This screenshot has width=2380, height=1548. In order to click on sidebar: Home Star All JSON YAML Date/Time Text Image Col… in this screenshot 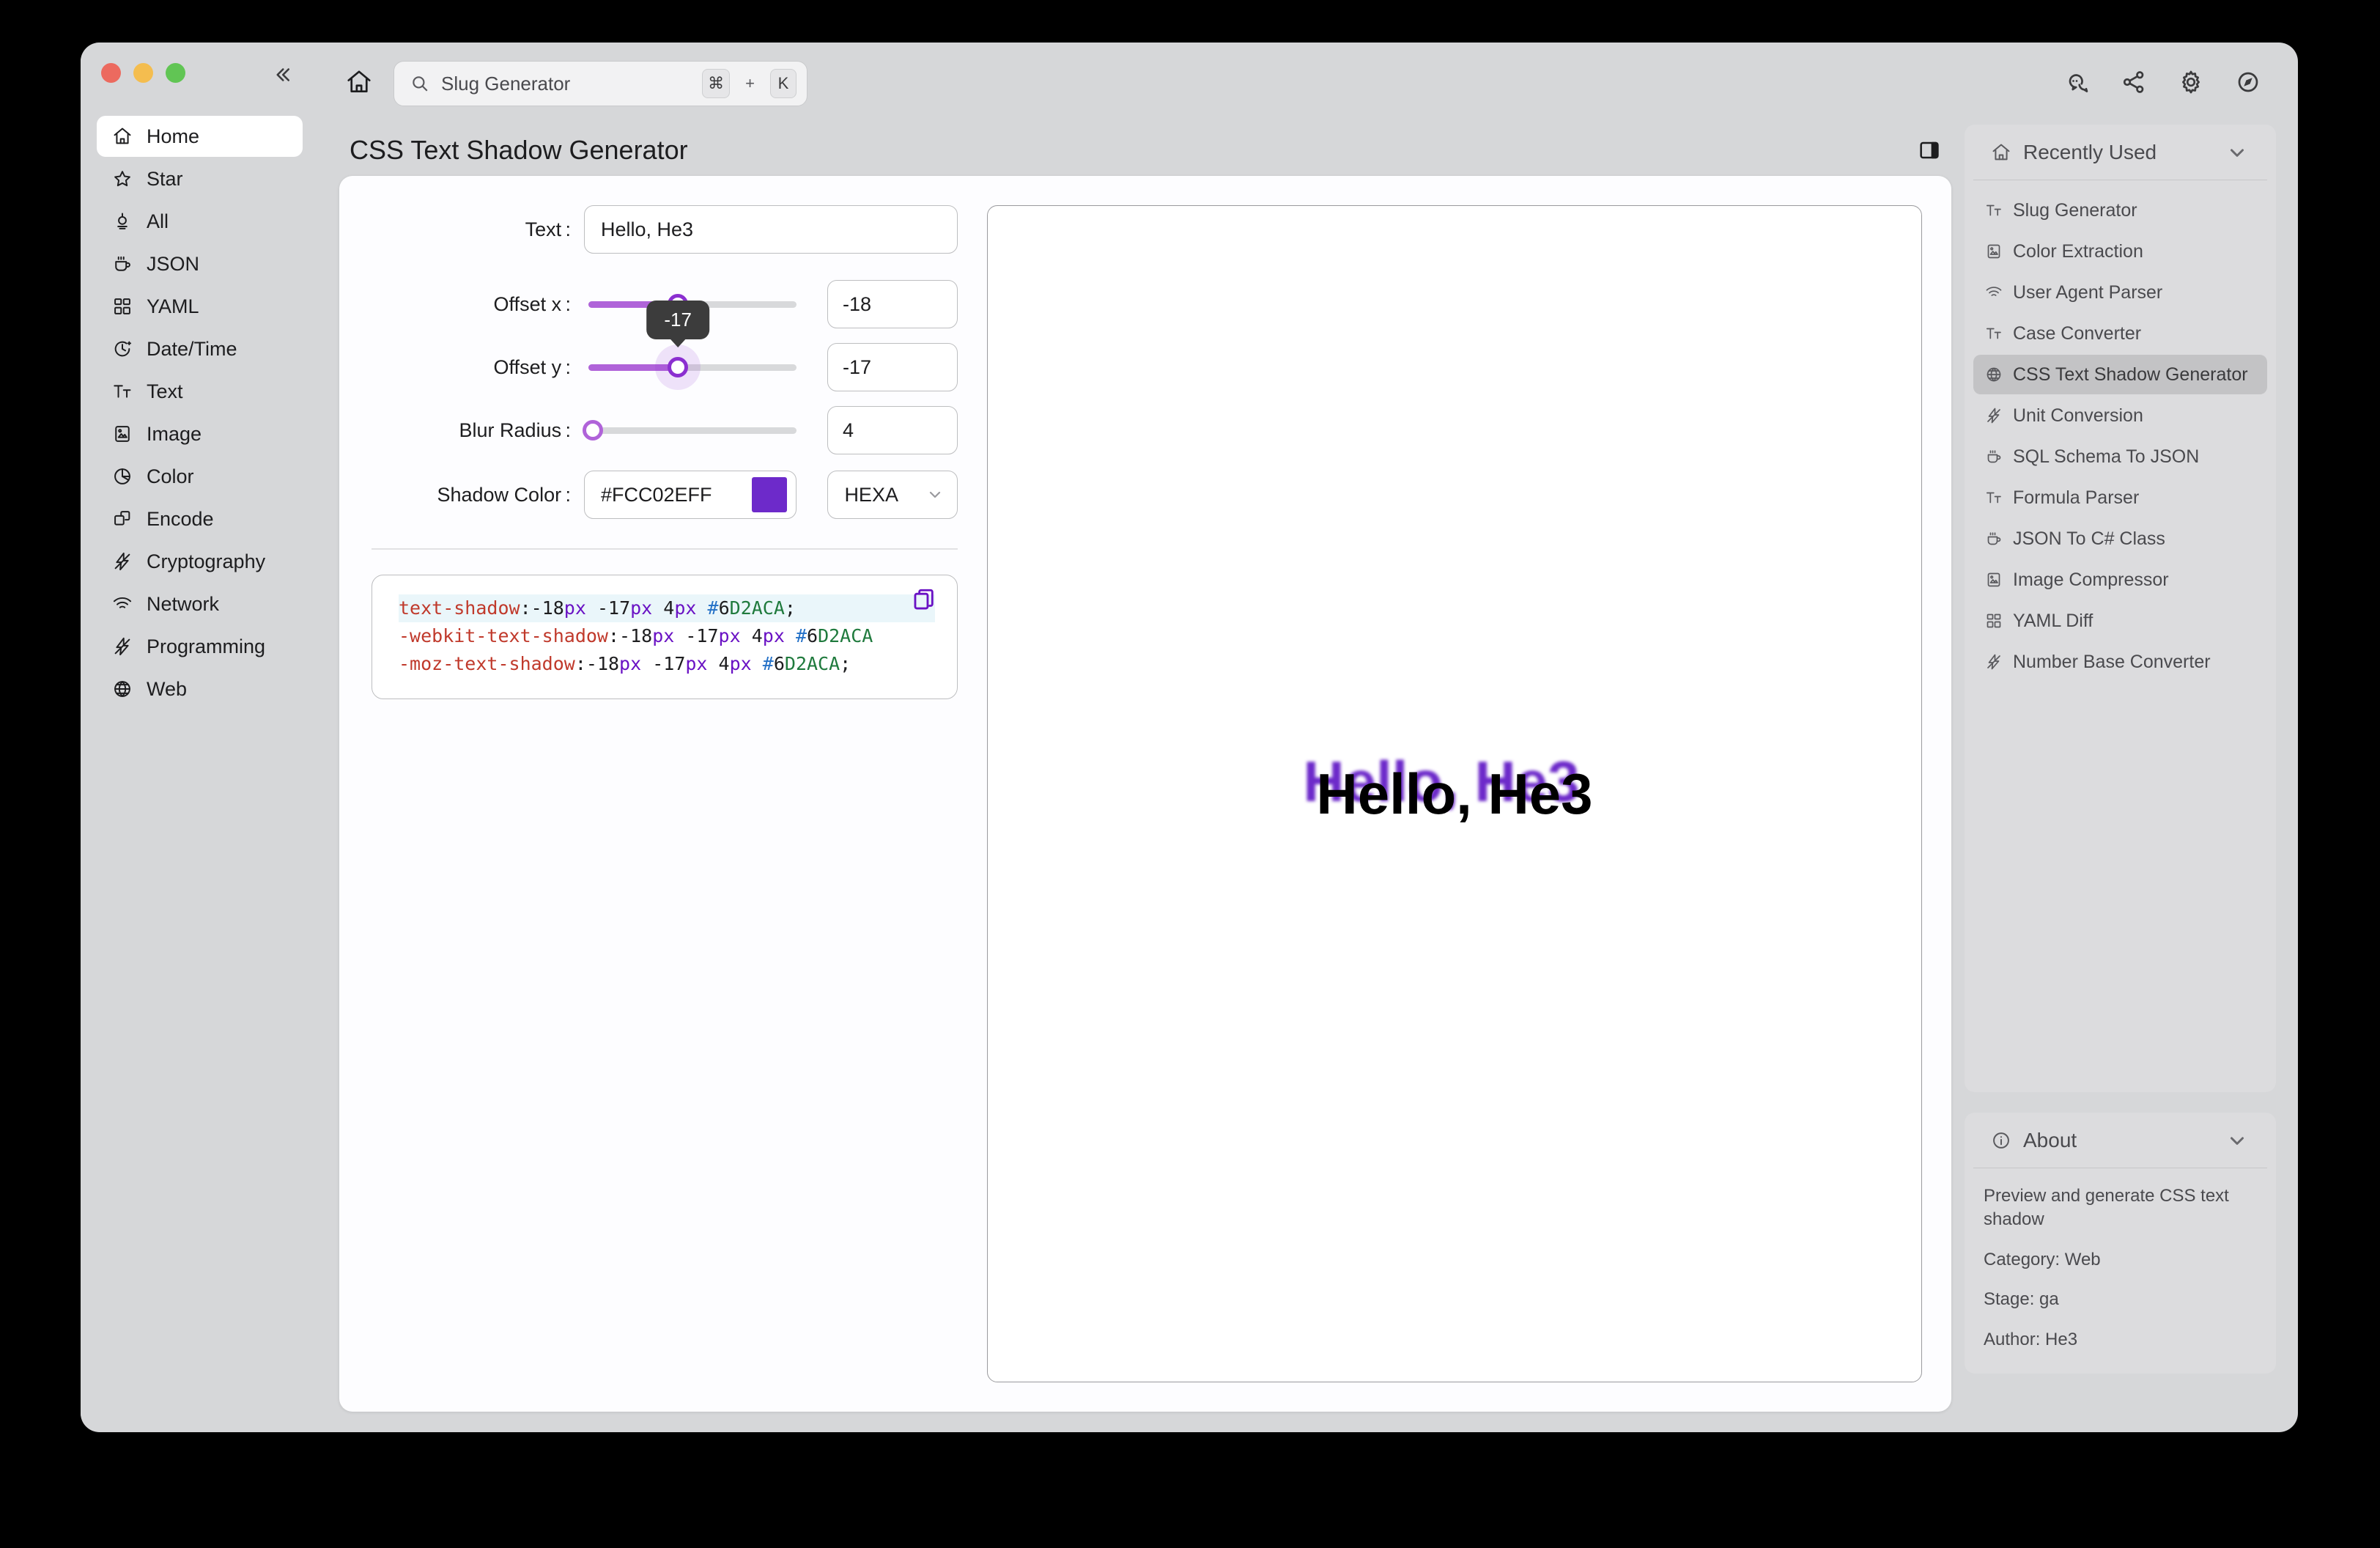, I will do `click(200, 737)`.